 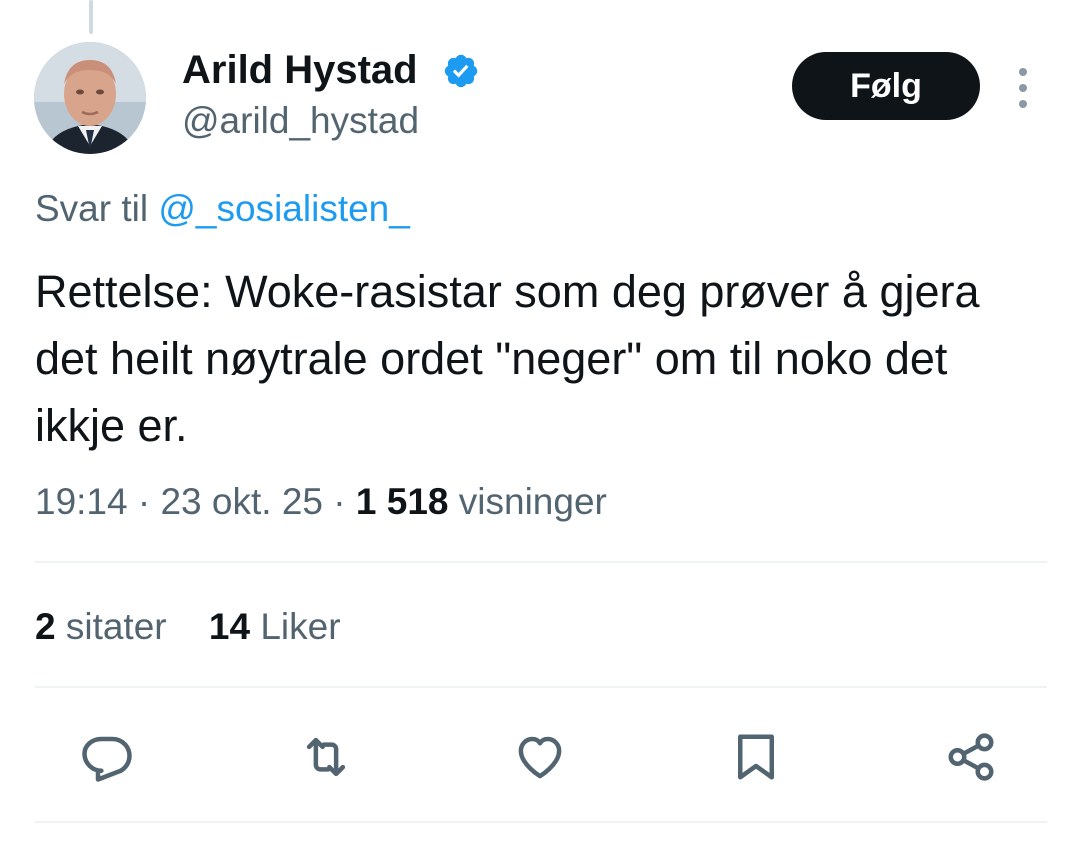 What do you see at coordinates (461, 71) in the screenshot?
I see `verified-badge-icon` at bounding box center [461, 71].